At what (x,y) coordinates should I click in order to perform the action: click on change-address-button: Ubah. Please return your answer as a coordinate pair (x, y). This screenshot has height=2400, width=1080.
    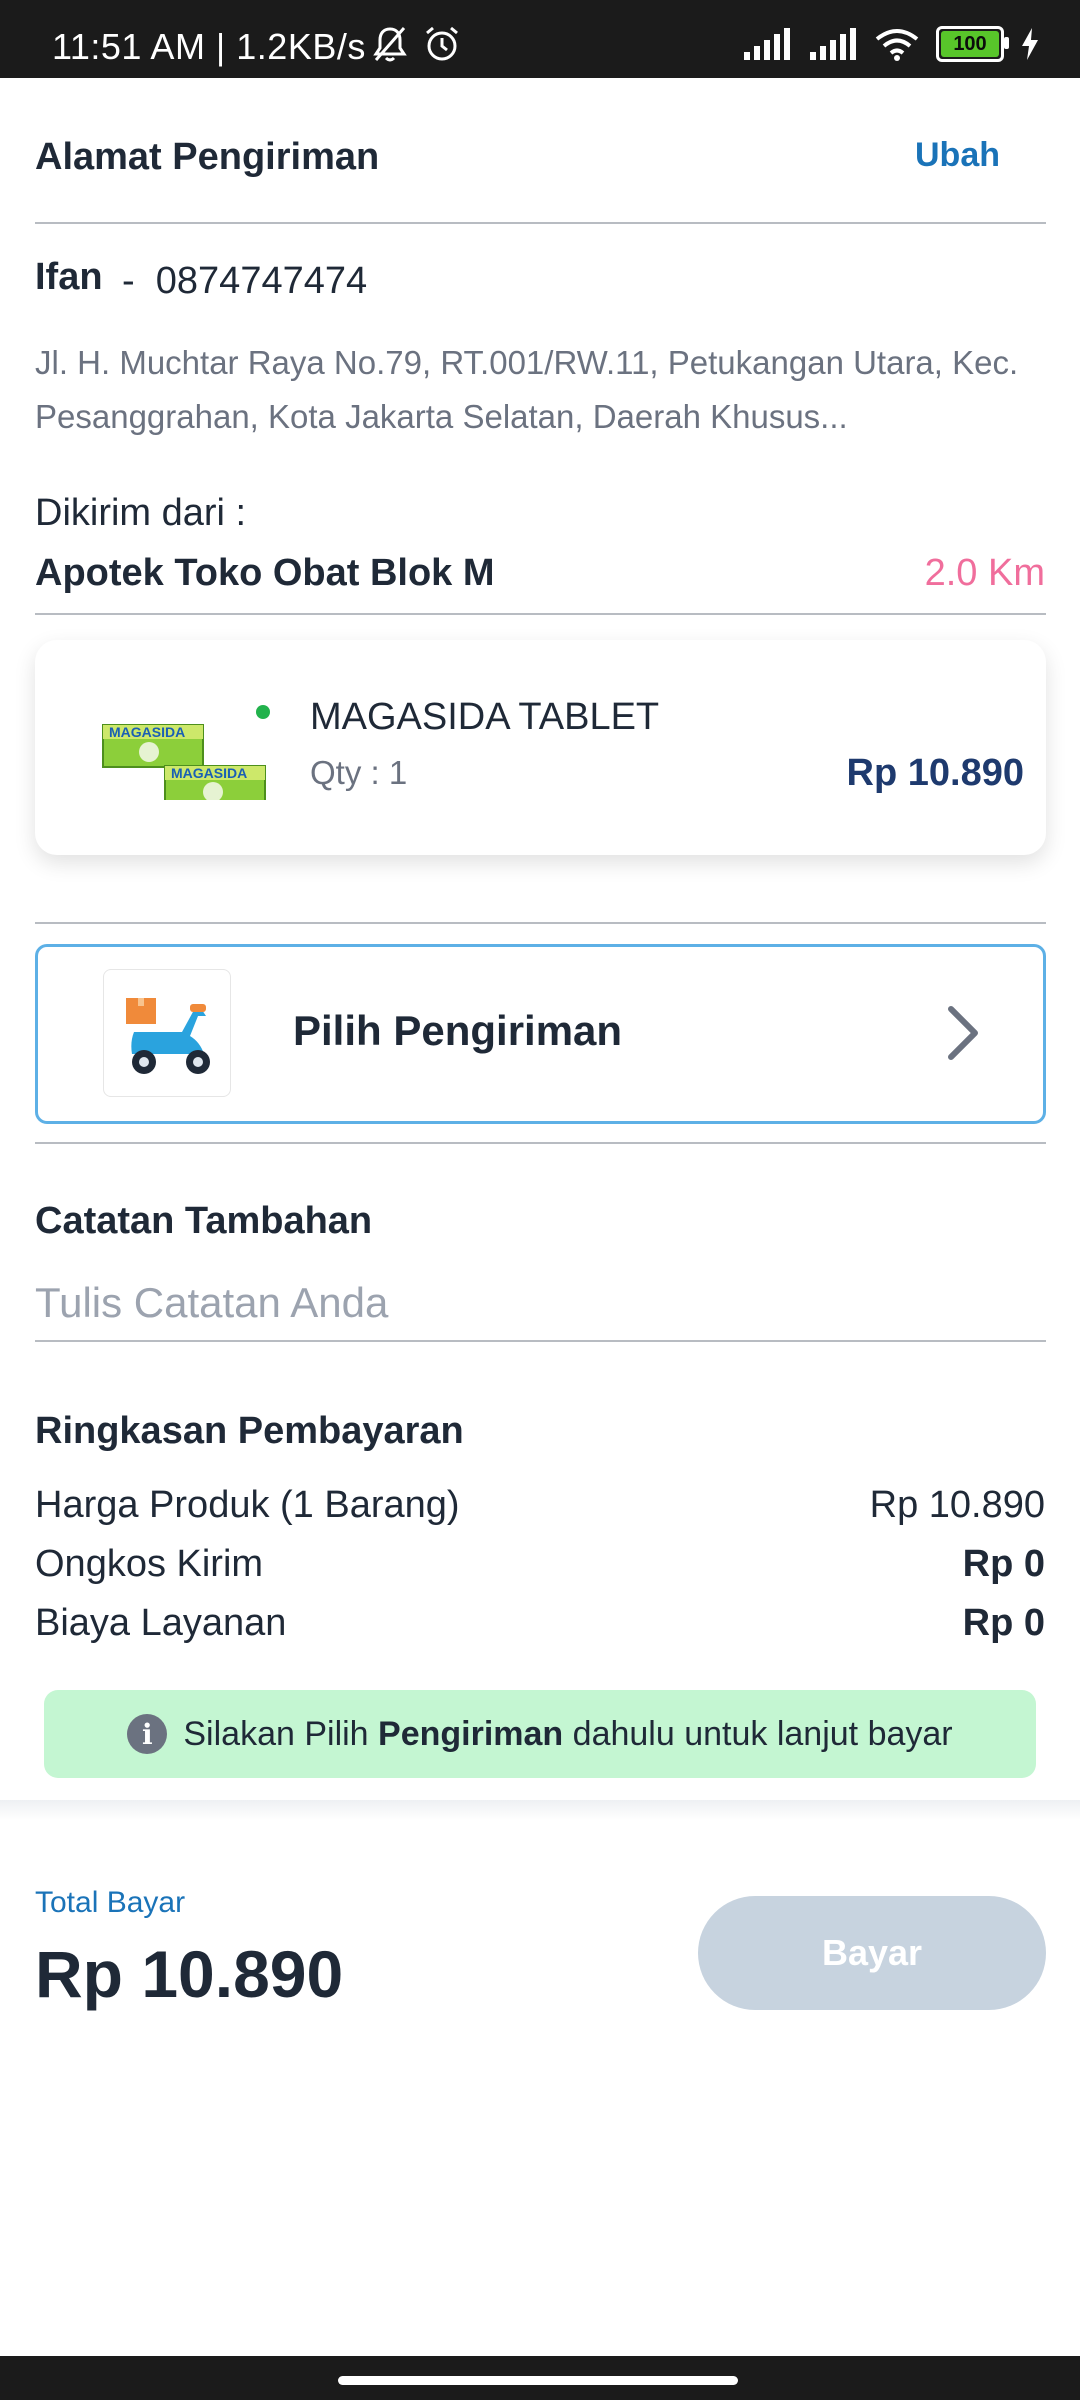
    Looking at the image, I should click on (957, 155).